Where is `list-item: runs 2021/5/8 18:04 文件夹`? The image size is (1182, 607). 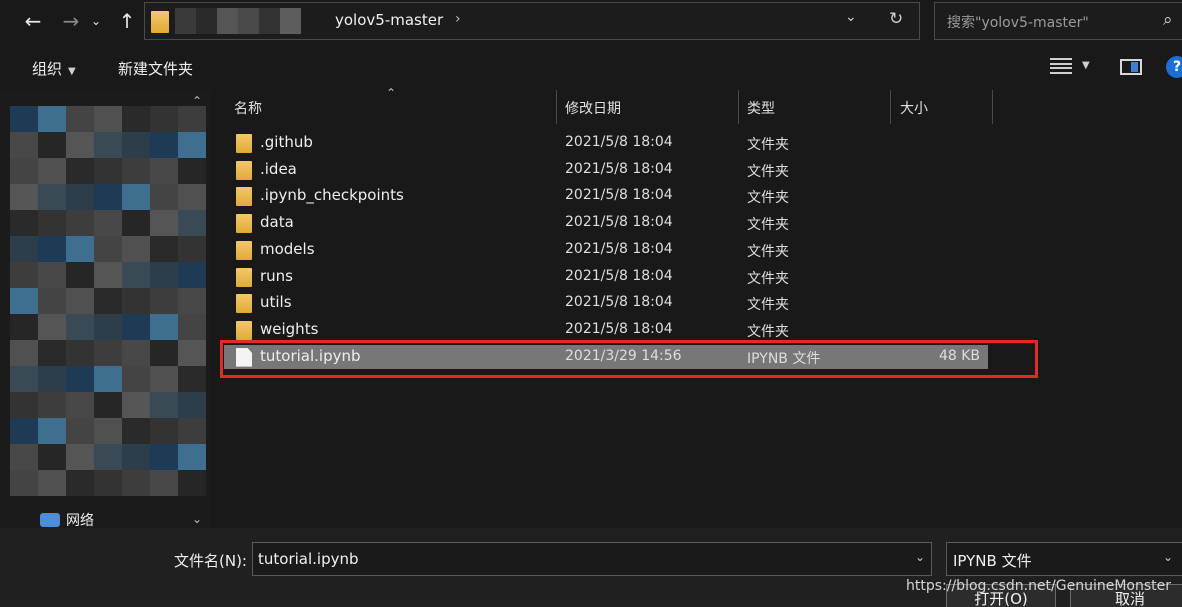 list-item: runs 2021/5/8 18:04 文件夹 is located at coordinates (606, 277).